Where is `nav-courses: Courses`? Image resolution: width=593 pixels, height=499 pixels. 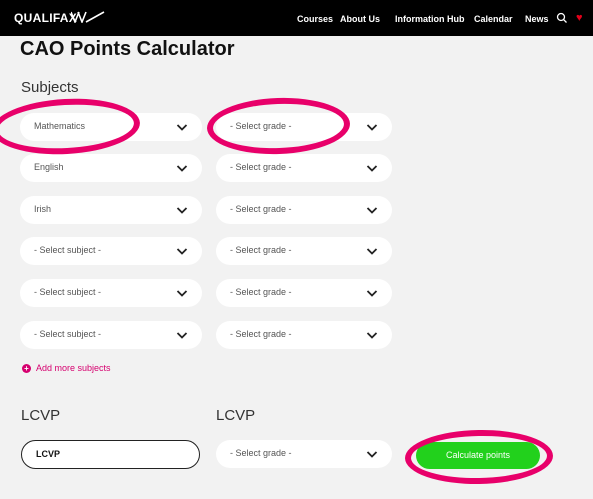
nav-courses: Courses is located at coordinates (315, 19).